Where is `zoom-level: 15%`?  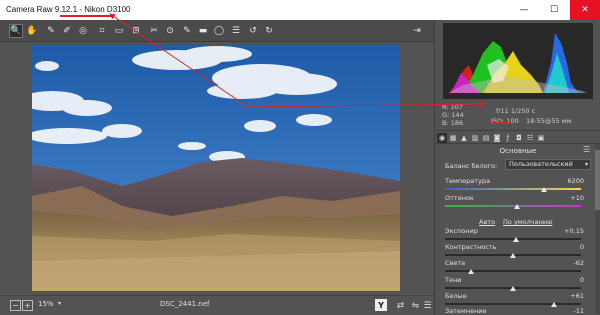 zoom-level: 15% is located at coordinates (46, 304).